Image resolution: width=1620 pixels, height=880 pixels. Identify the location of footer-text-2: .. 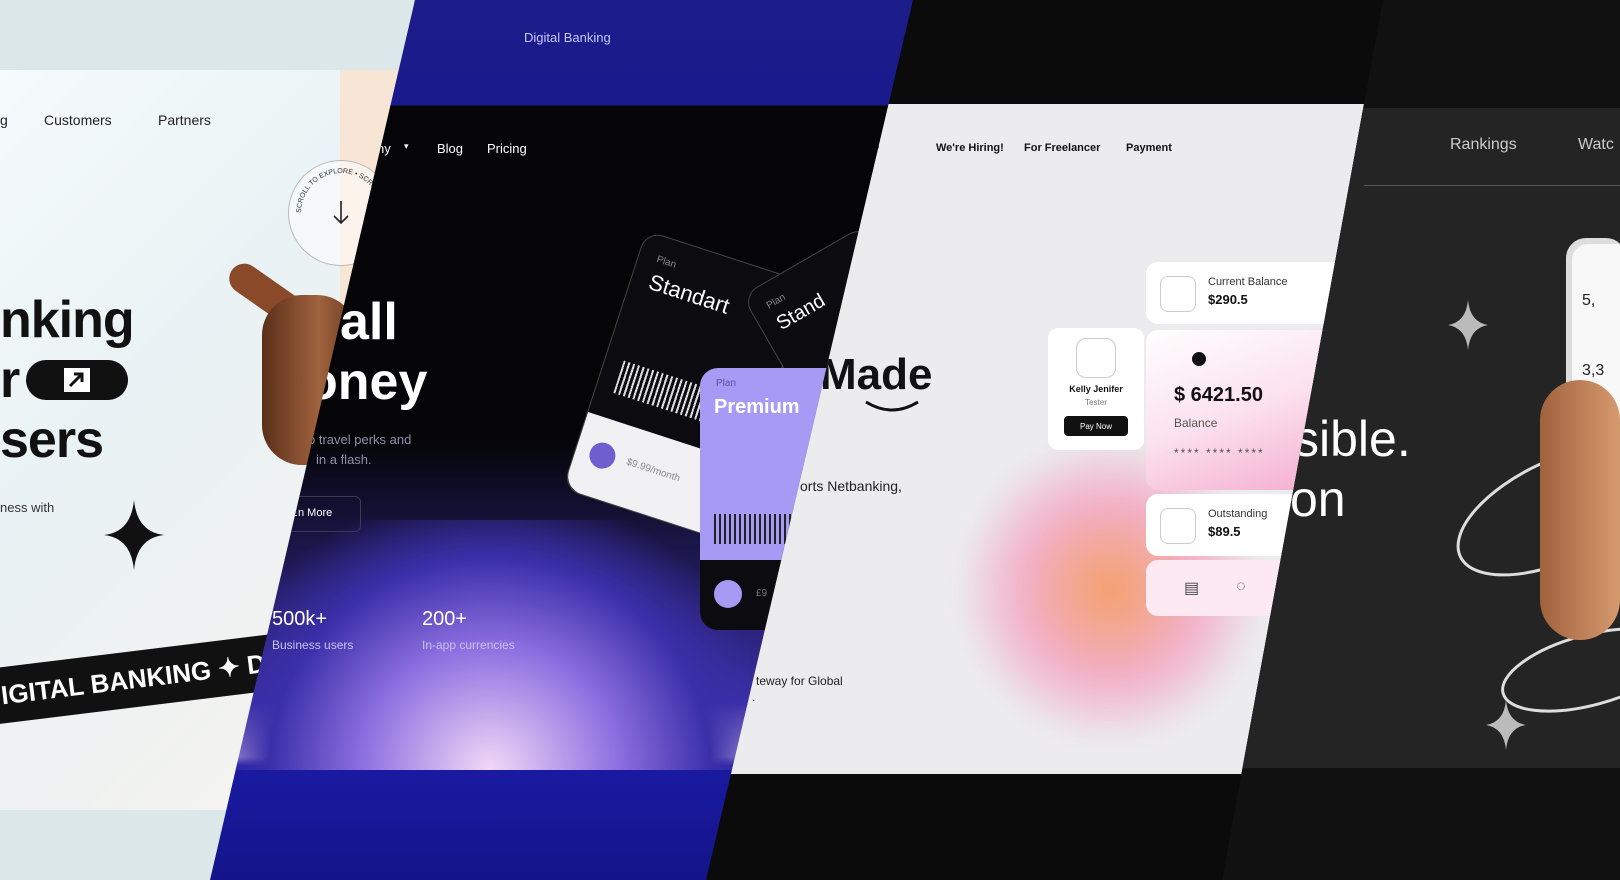
(754, 697).